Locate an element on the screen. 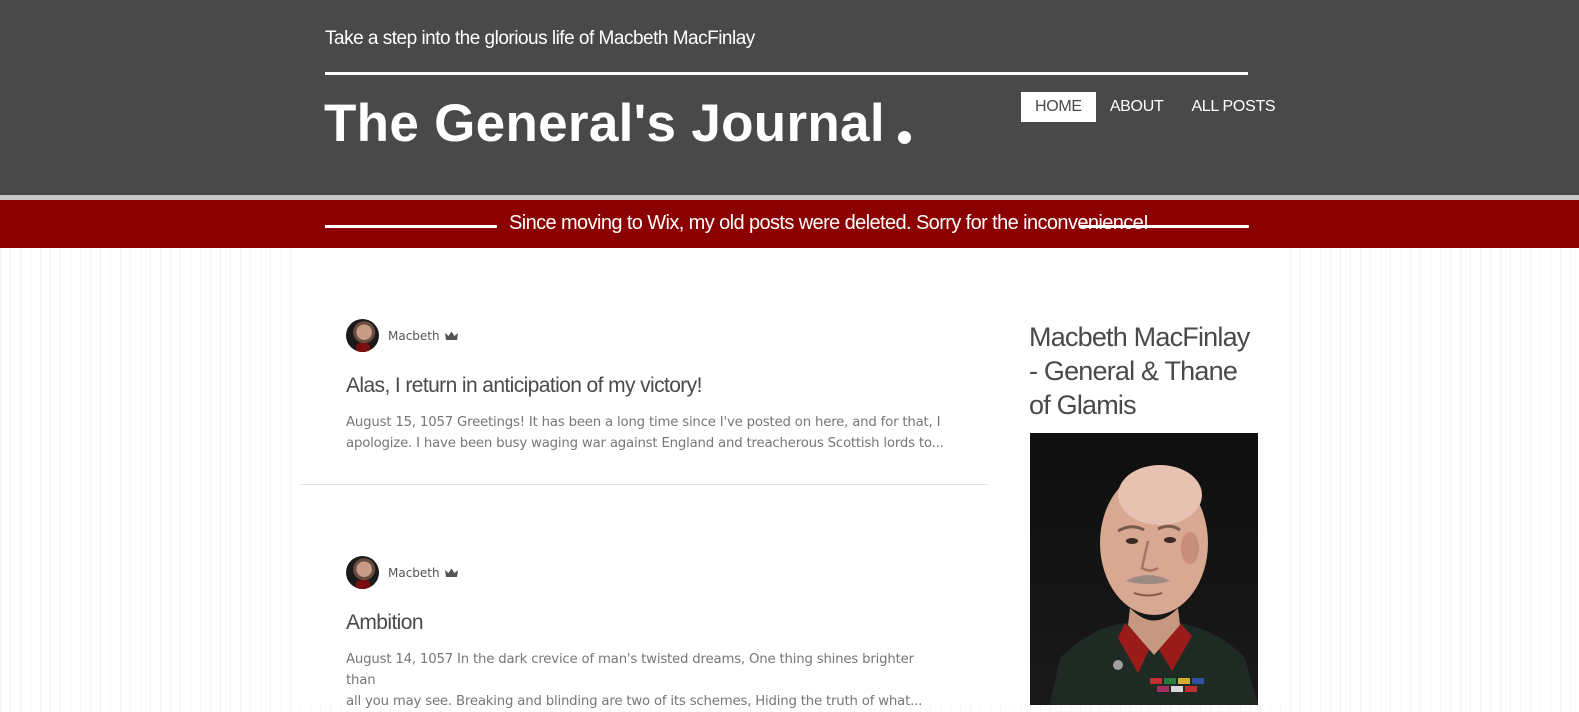 The width and height of the screenshot is (1579, 712). nav-home: HOME is located at coordinates (1058, 107).